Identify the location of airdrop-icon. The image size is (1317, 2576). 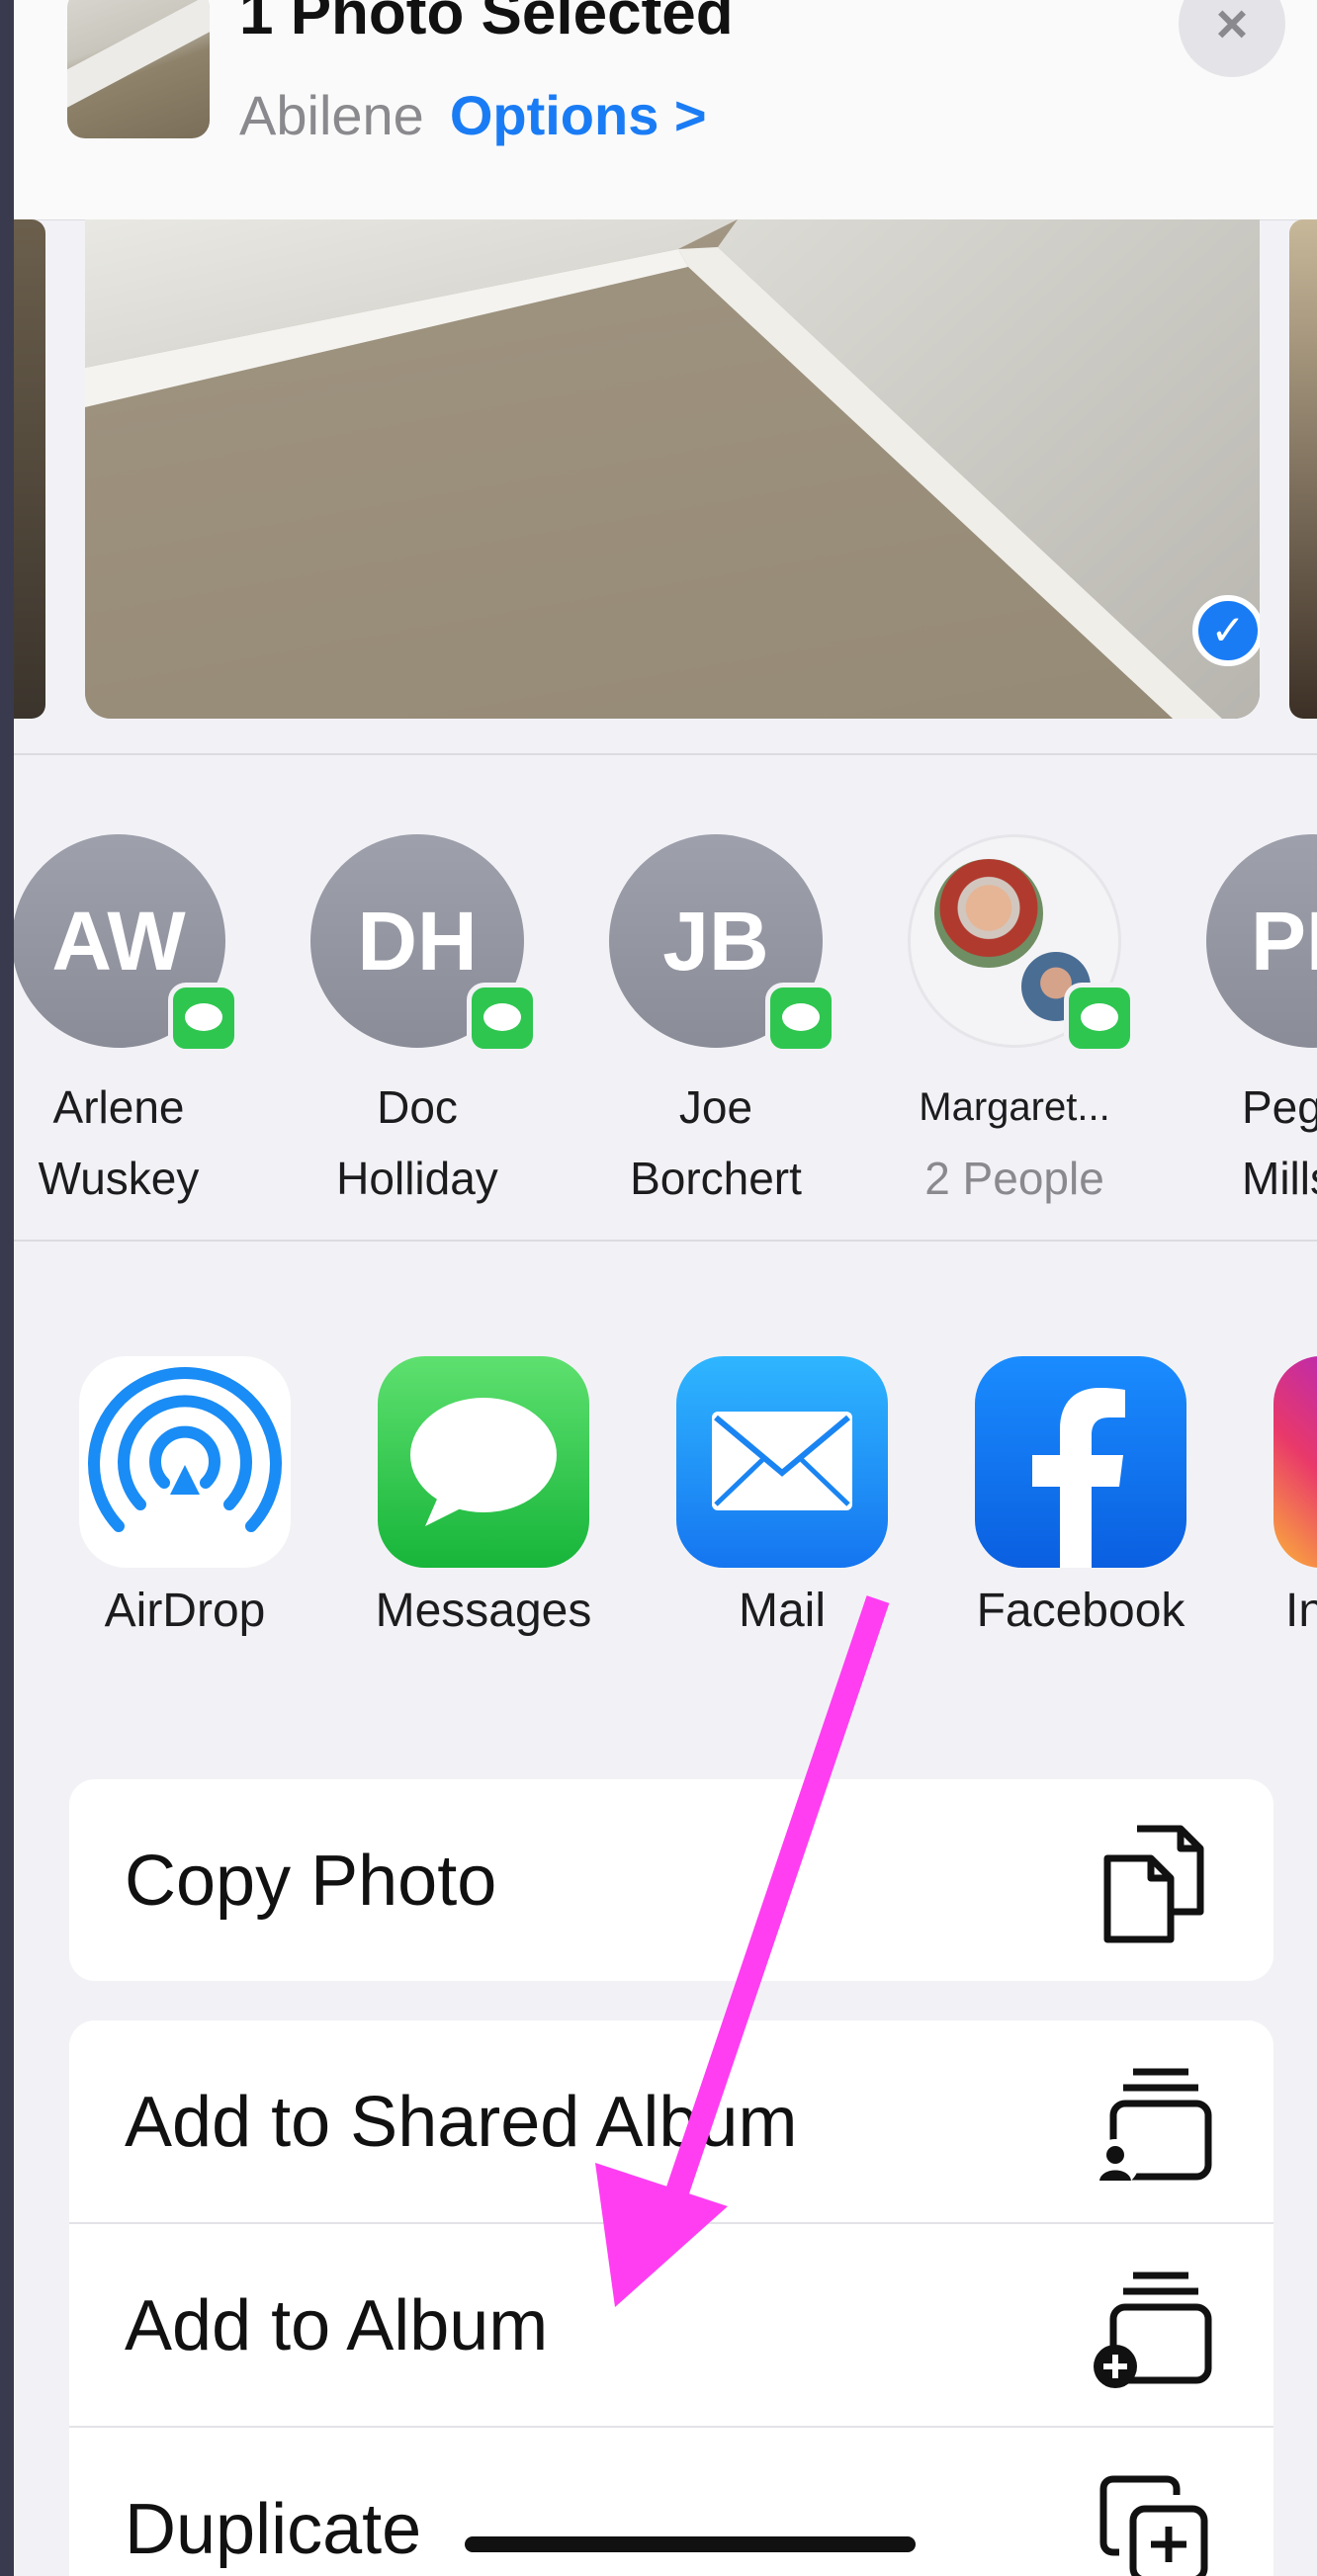
(185, 1462).